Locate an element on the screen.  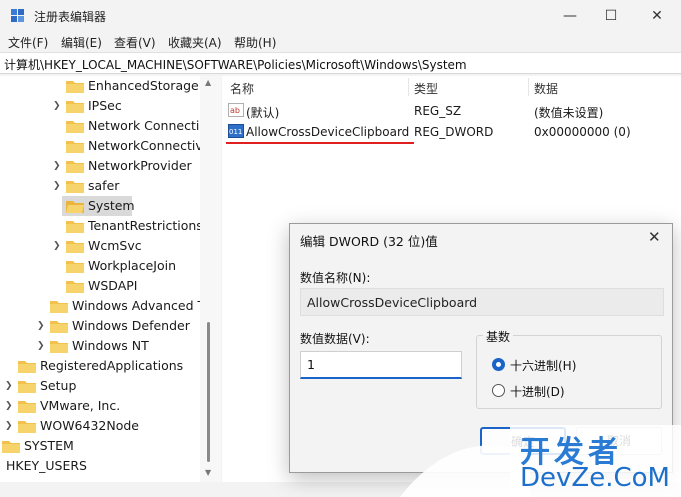
scroll-up-icon: ▲ is located at coordinates (208, 82).